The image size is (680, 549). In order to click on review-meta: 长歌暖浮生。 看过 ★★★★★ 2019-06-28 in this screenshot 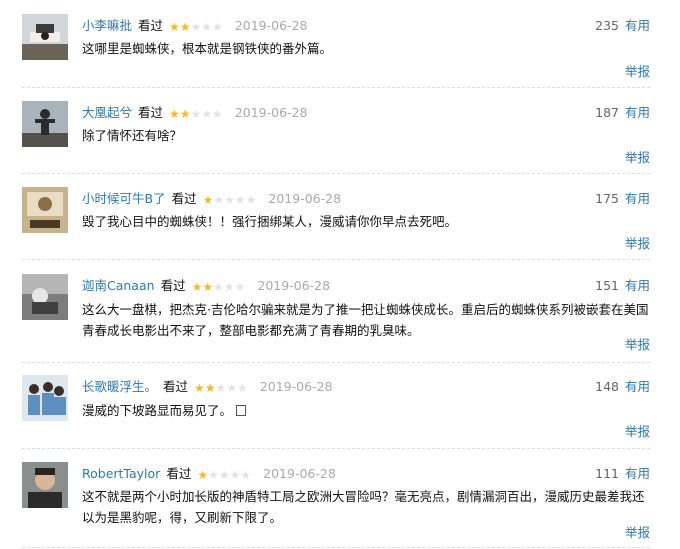, I will do `click(207, 387)`.